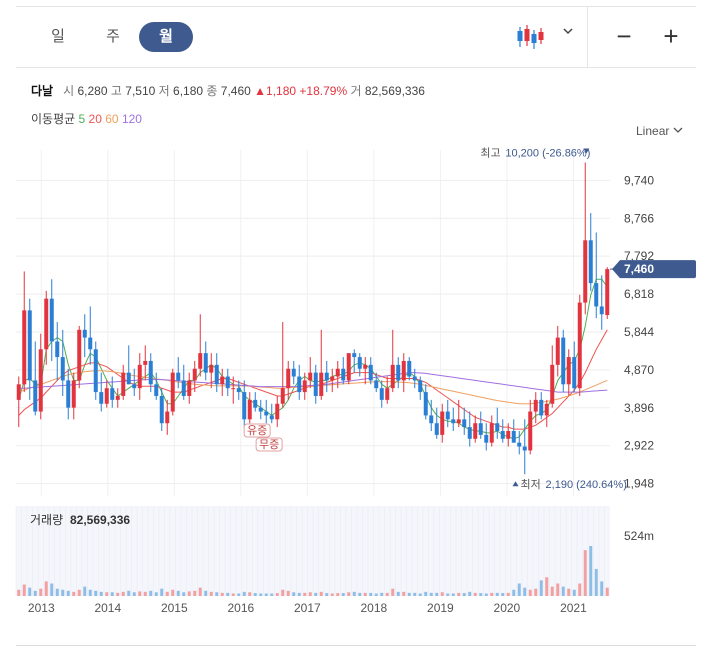 This screenshot has height=657, width=704. I want to click on ma-20-line, so click(313, 379).